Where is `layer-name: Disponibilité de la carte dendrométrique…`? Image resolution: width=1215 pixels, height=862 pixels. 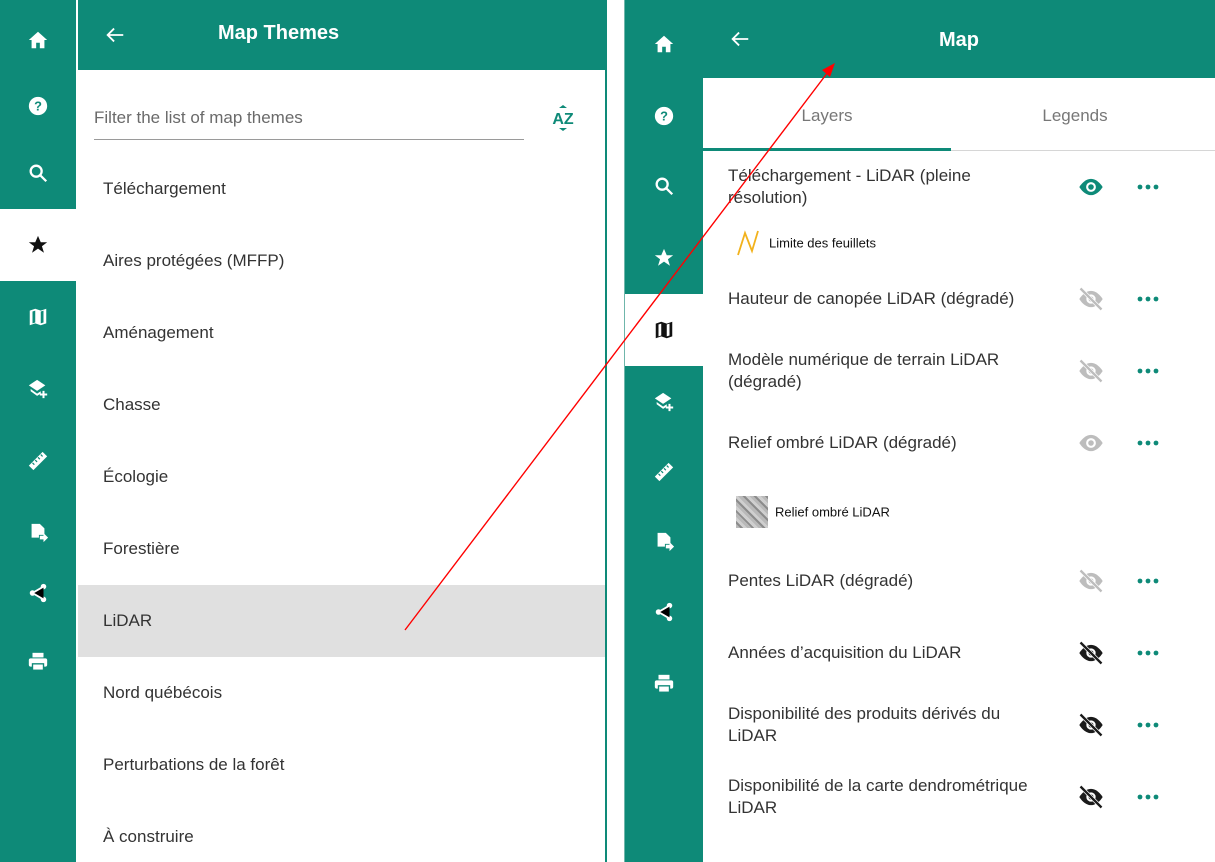
layer-name: Disponibilité de la carte dendrométrique… is located at coordinates (878, 796).